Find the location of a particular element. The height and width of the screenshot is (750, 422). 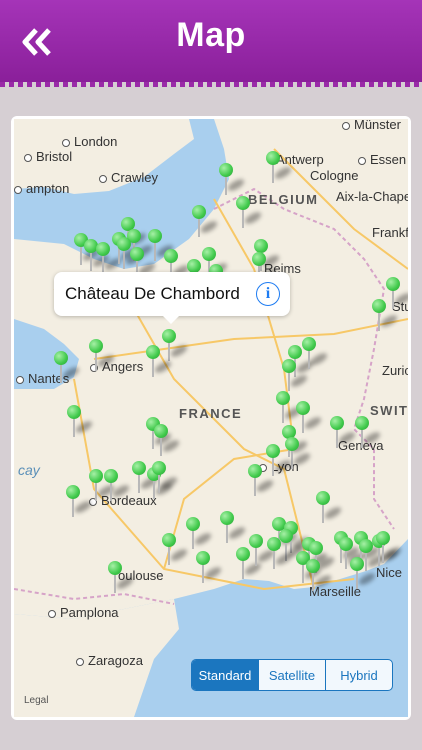

navigation-bar: Map is located at coordinates (211, 43).